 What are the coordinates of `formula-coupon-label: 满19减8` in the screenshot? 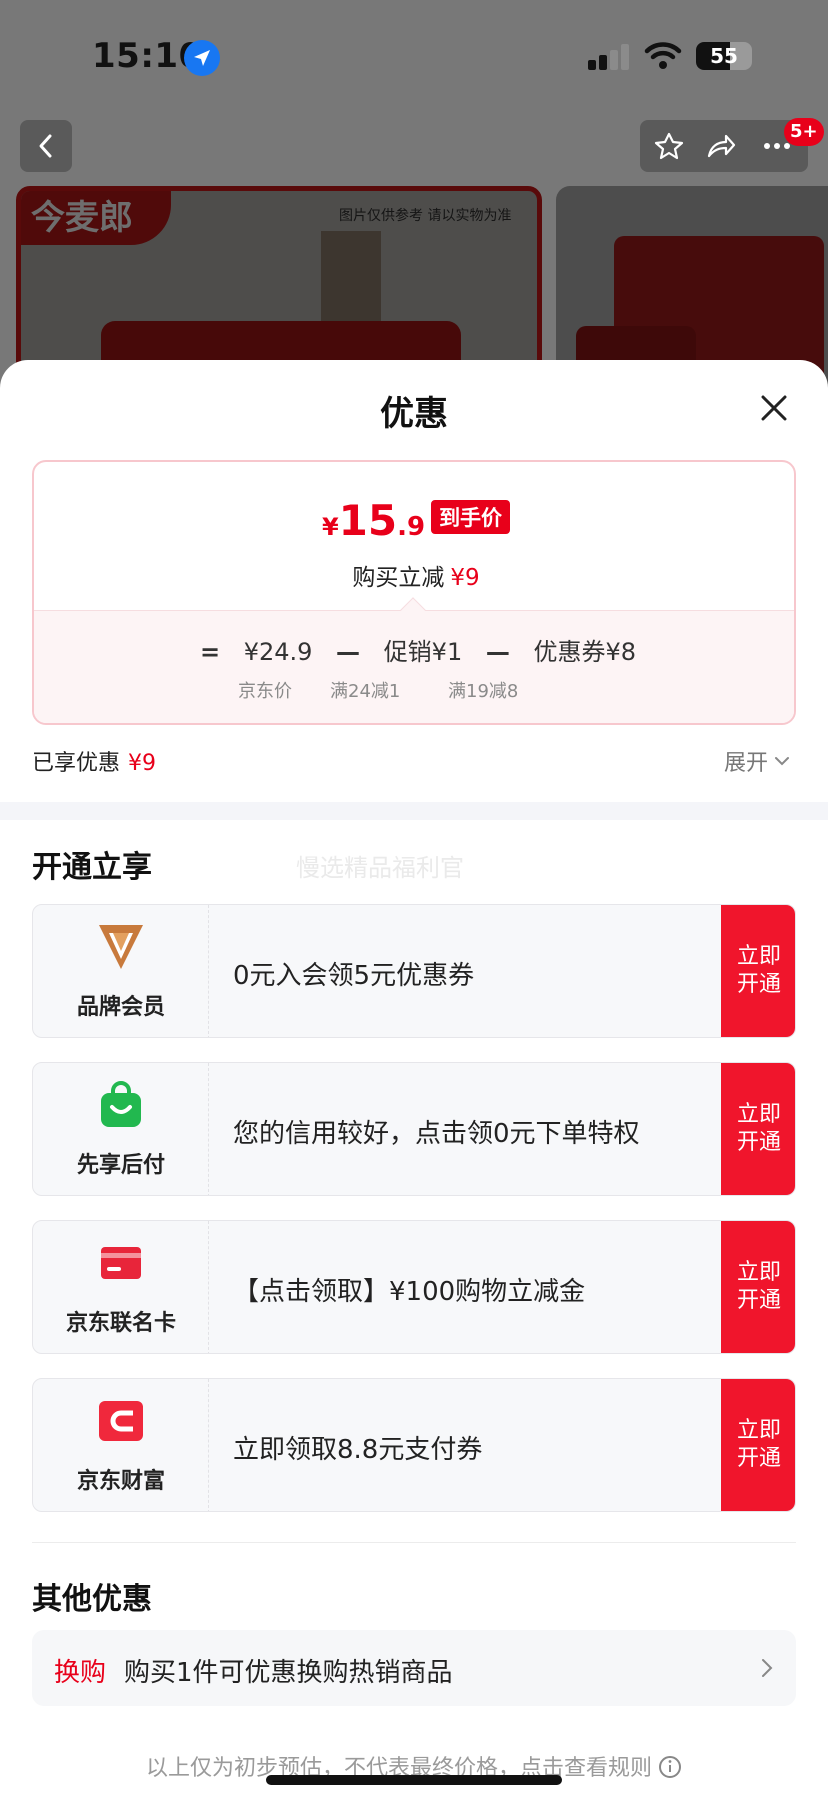 It's located at (483, 691).